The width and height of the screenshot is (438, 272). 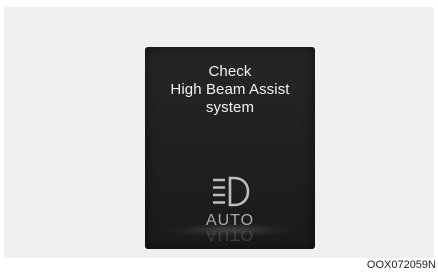 I want to click on warning-message: Check High Beam Assist system, so click(x=230, y=90).